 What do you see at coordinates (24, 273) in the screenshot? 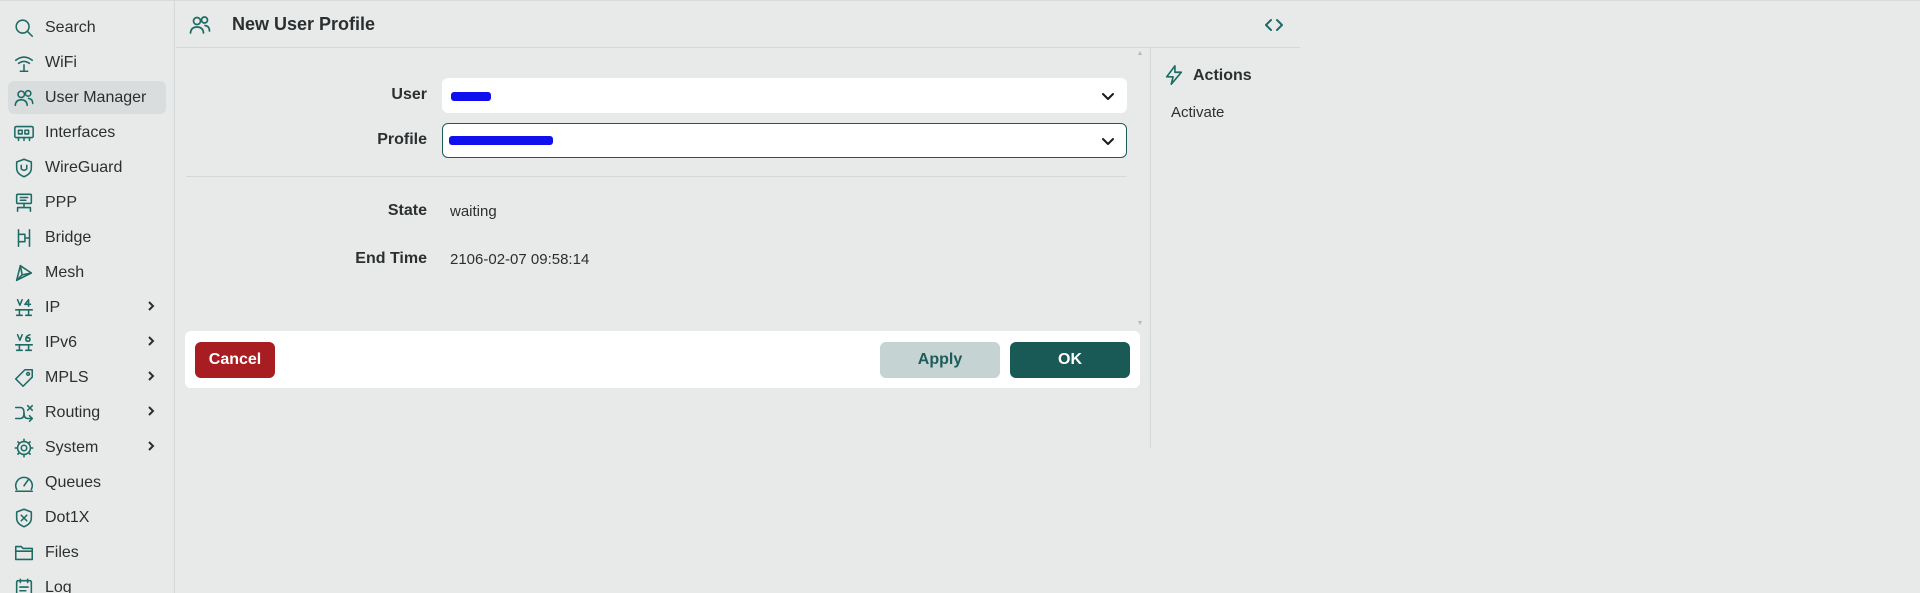
I see `mesh-icon` at bounding box center [24, 273].